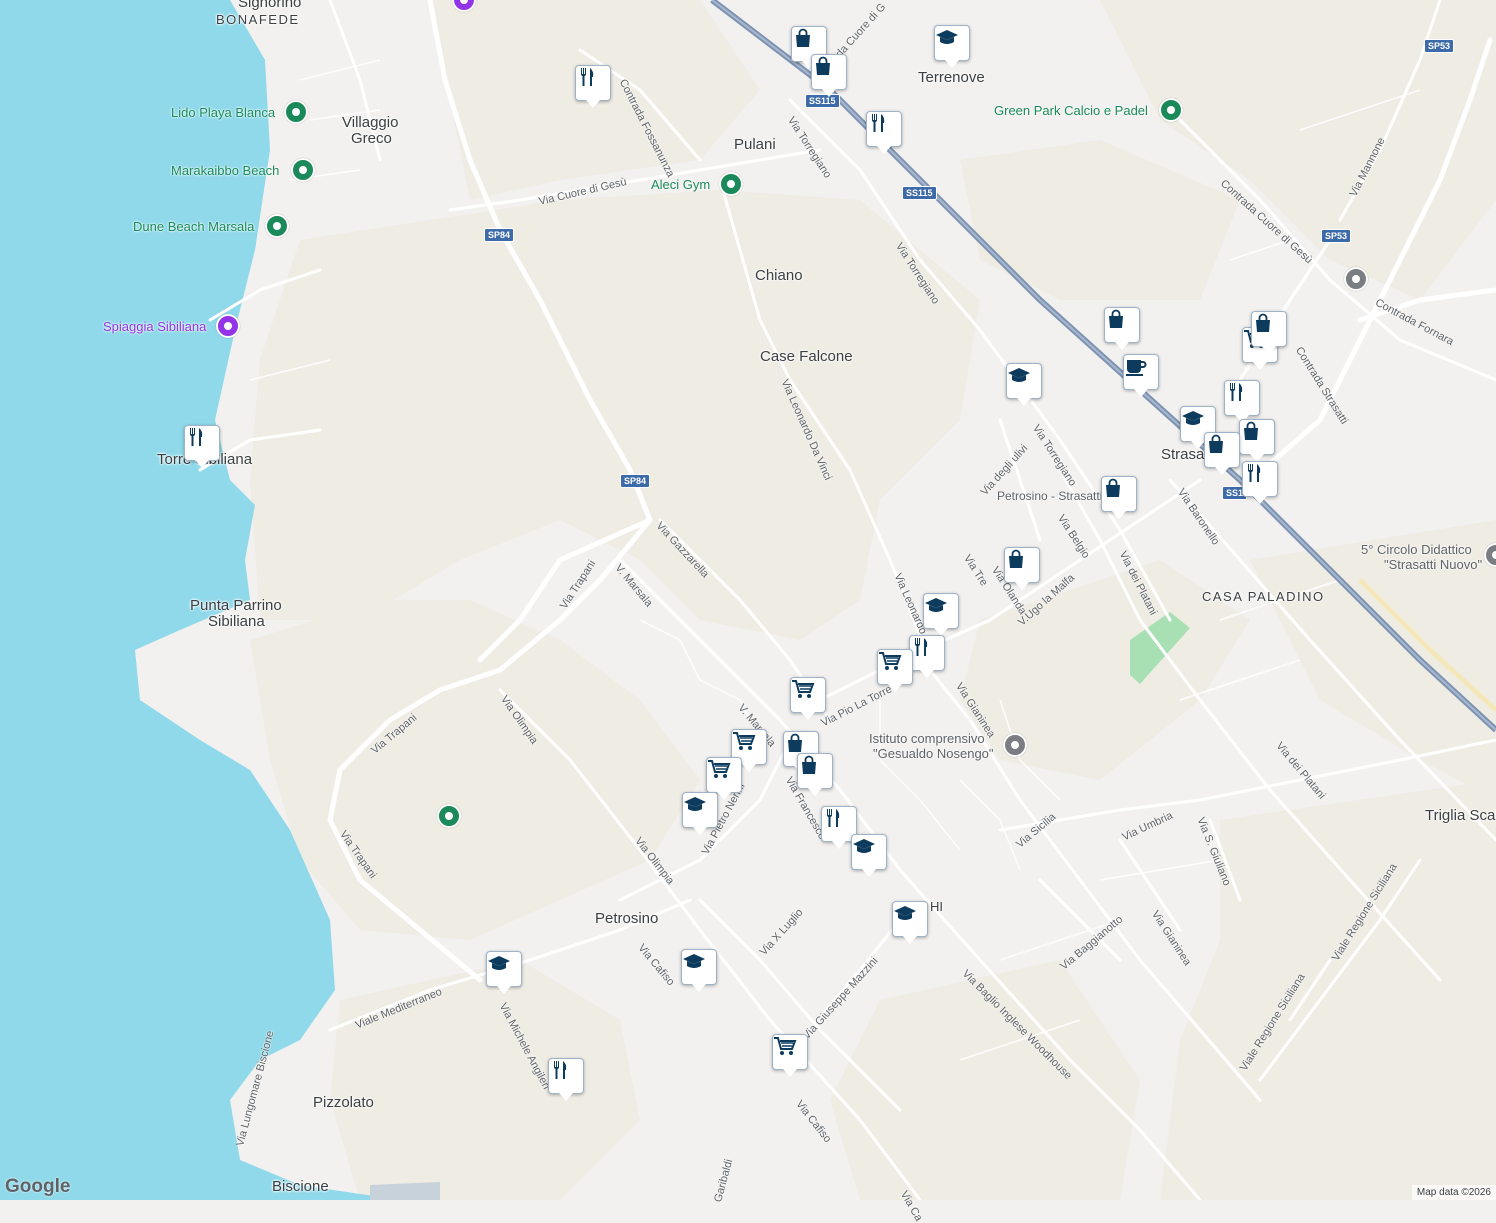 The width and height of the screenshot is (1496, 1223). I want to click on poi-strasatti-nuovo: "Strasatti Nuovo", so click(1433, 564).